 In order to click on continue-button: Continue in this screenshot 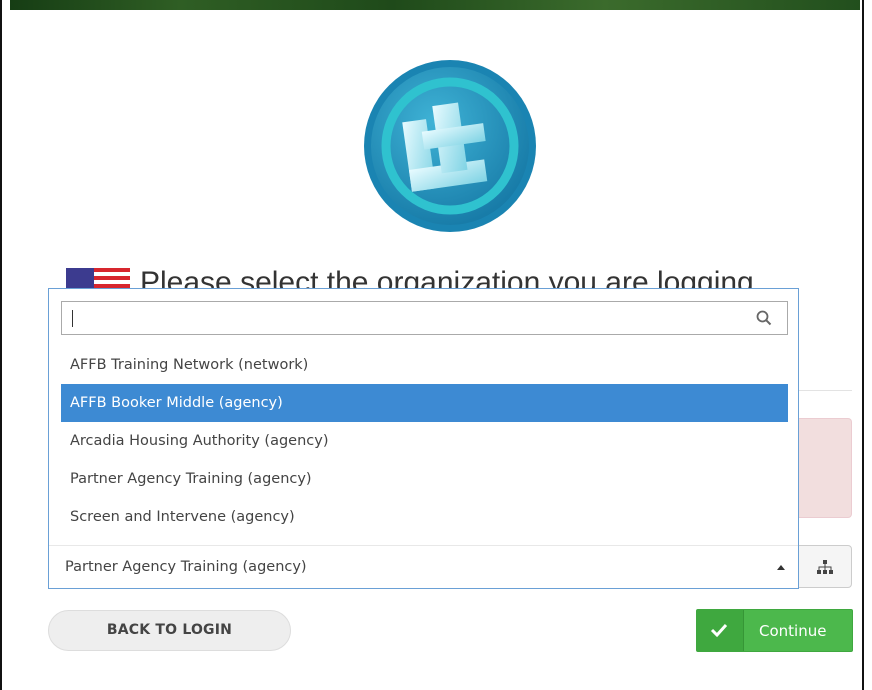, I will do `click(774, 630)`.